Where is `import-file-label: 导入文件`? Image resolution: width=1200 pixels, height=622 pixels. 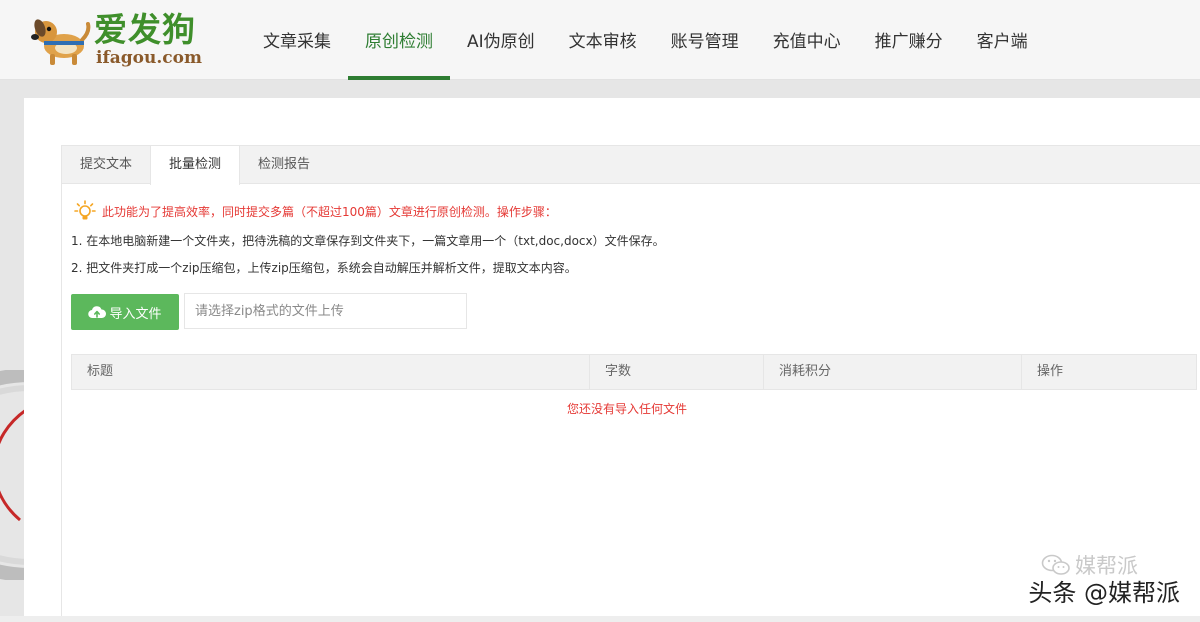 import-file-label: 导入文件 is located at coordinates (135, 314).